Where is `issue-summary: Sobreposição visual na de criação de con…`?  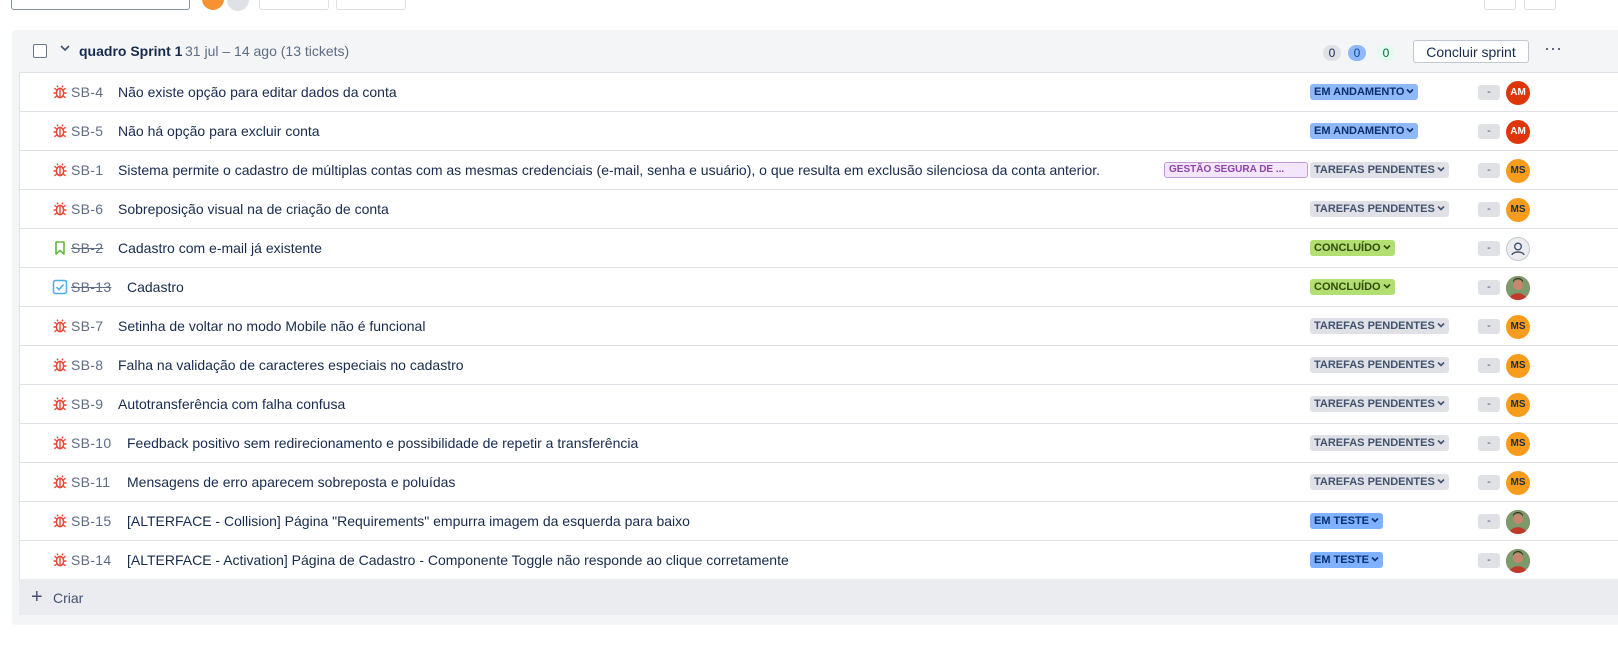
issue-summary: Sobreposição visual na de criação de con… is located at coordinates (253, 209).